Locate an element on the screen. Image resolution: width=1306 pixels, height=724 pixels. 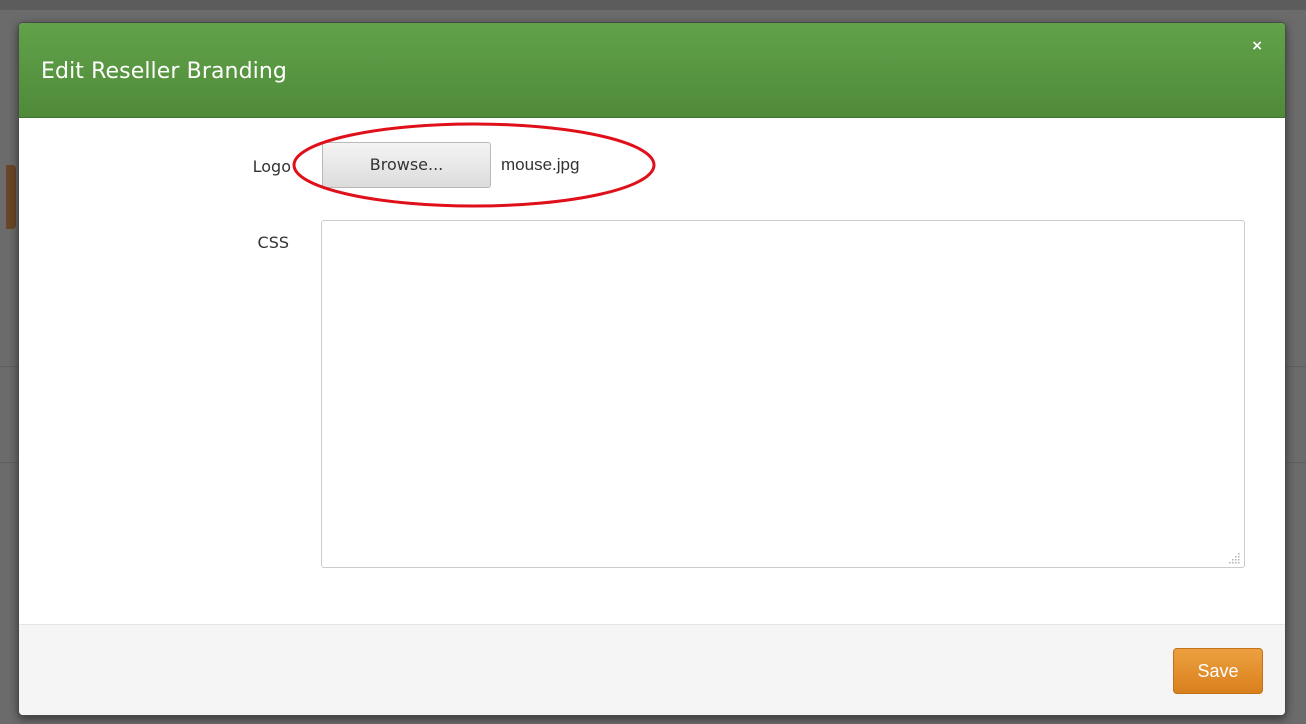
page-backdrop-accent is located at coordinates (11, 197).